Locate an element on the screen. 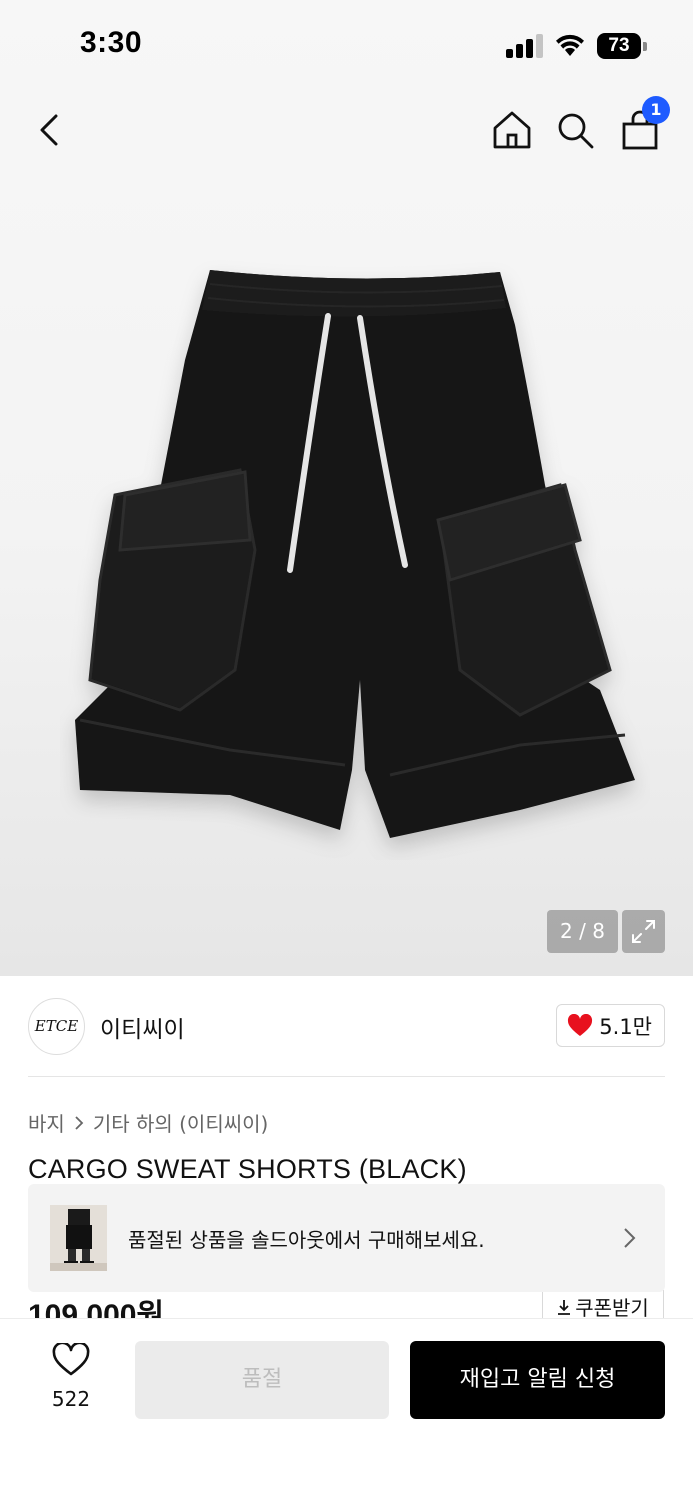 The image size is (693, 1500). soldout-banner: 품절된 상품을 솔드아웃에서 구매해보세요. is located at coordinates (346, 1238).